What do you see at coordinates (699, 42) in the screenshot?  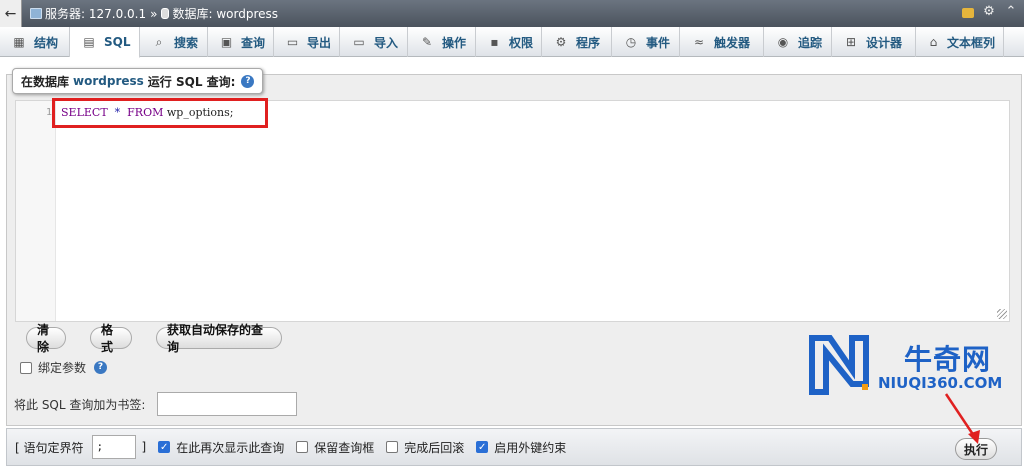 I see `trigger-icon: ≈` at bounding box center [699, 42].